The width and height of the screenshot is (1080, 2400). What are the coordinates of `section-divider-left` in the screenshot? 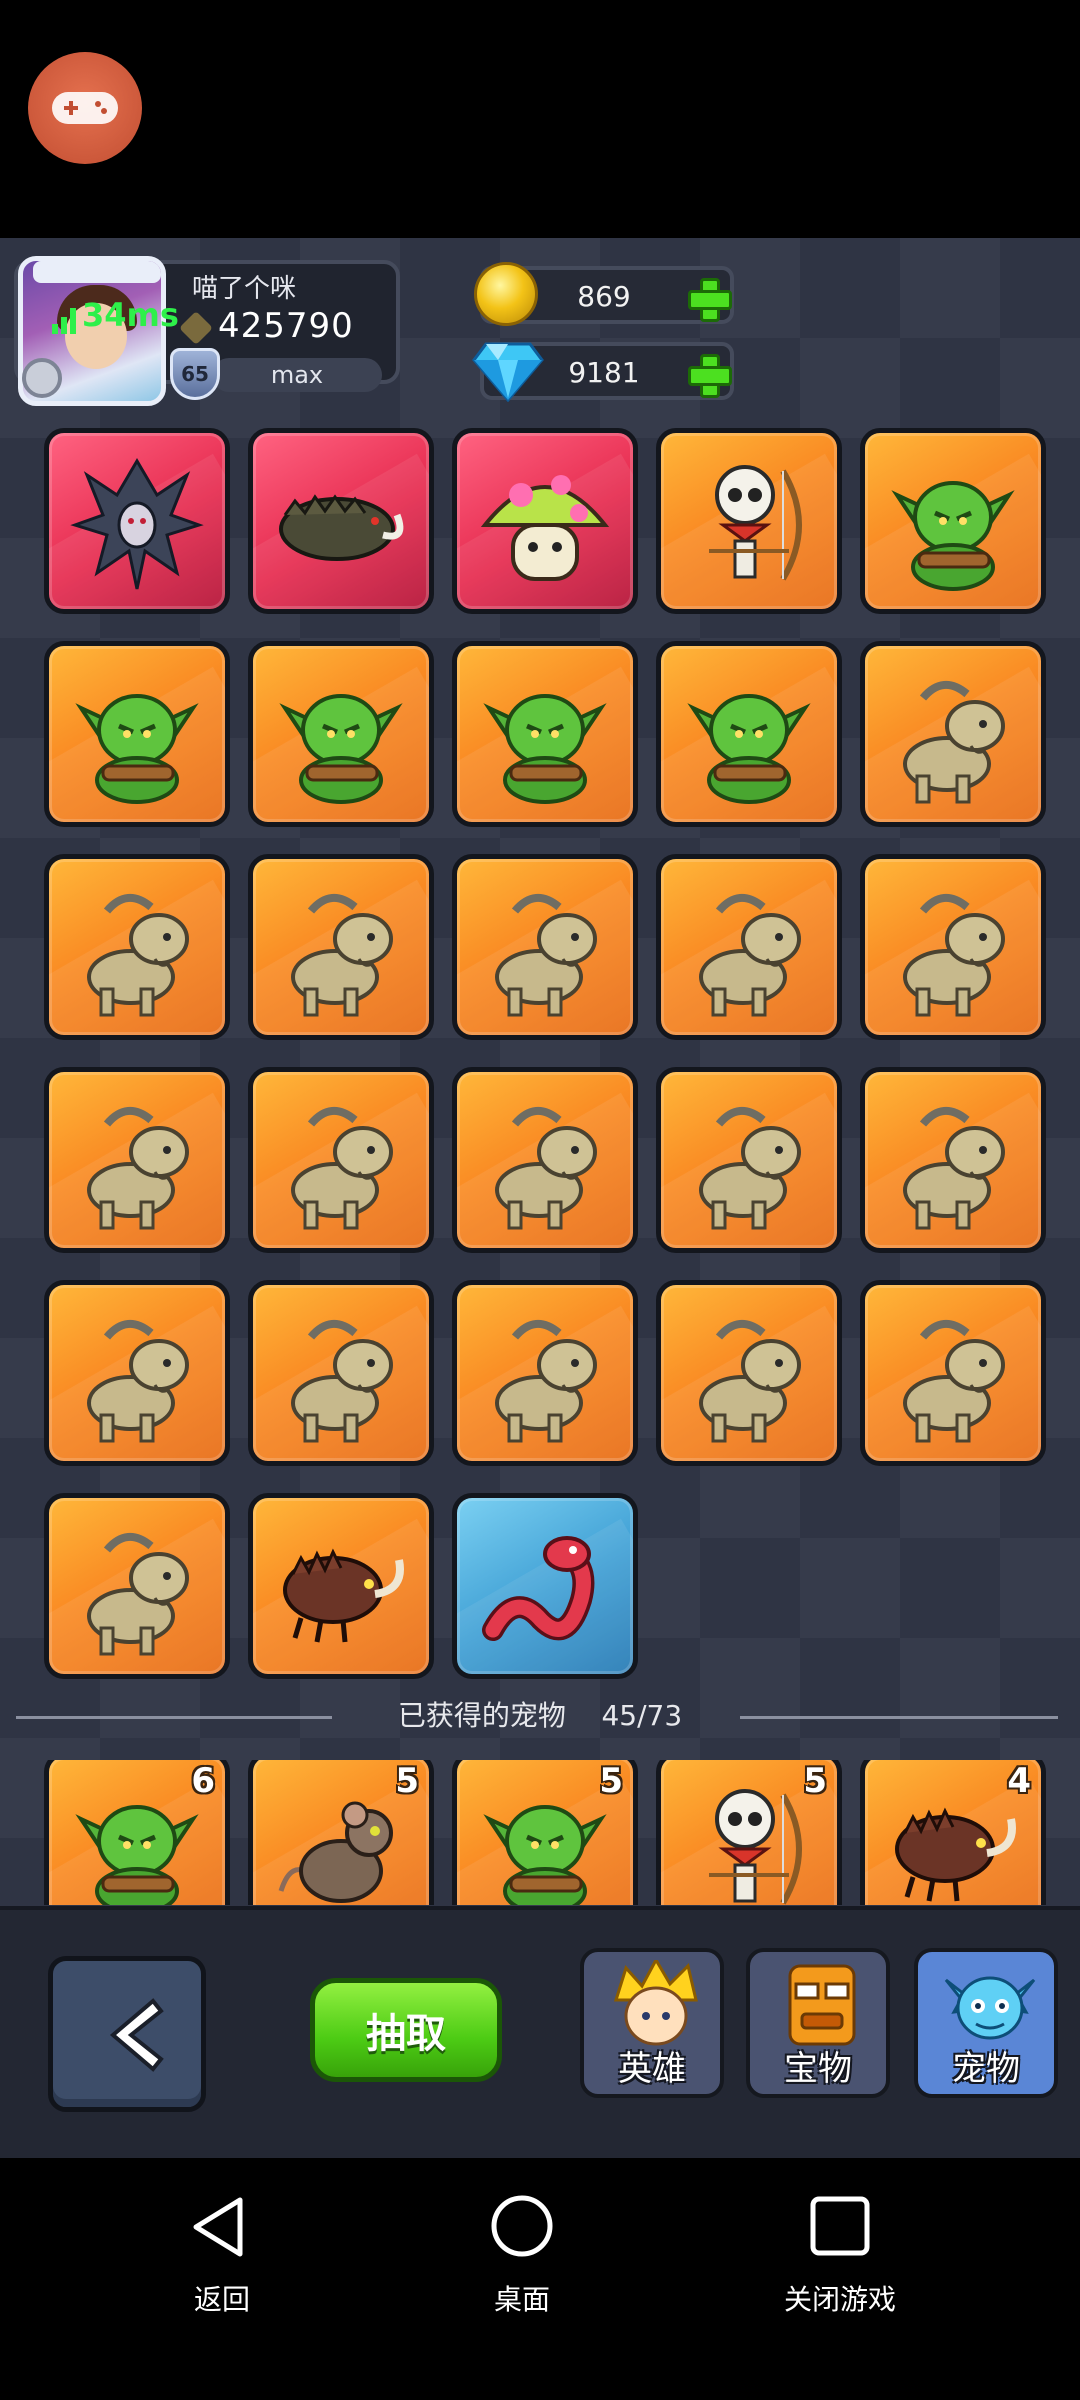 It's located at (174, 1717).